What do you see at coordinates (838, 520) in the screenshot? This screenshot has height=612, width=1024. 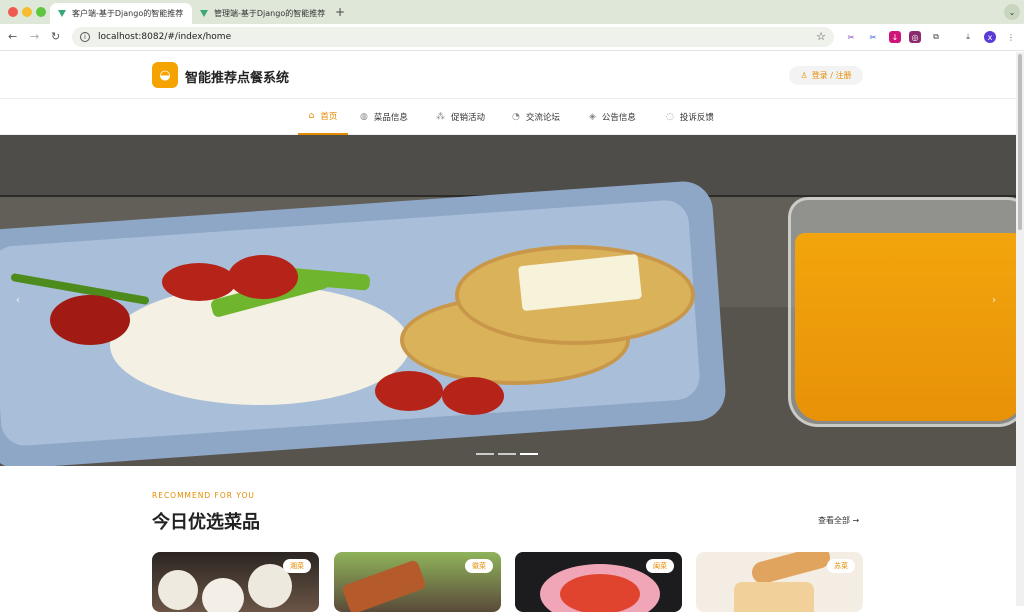 I see `view-all-link: 查看全部 →` at bounding box center [838, 520].